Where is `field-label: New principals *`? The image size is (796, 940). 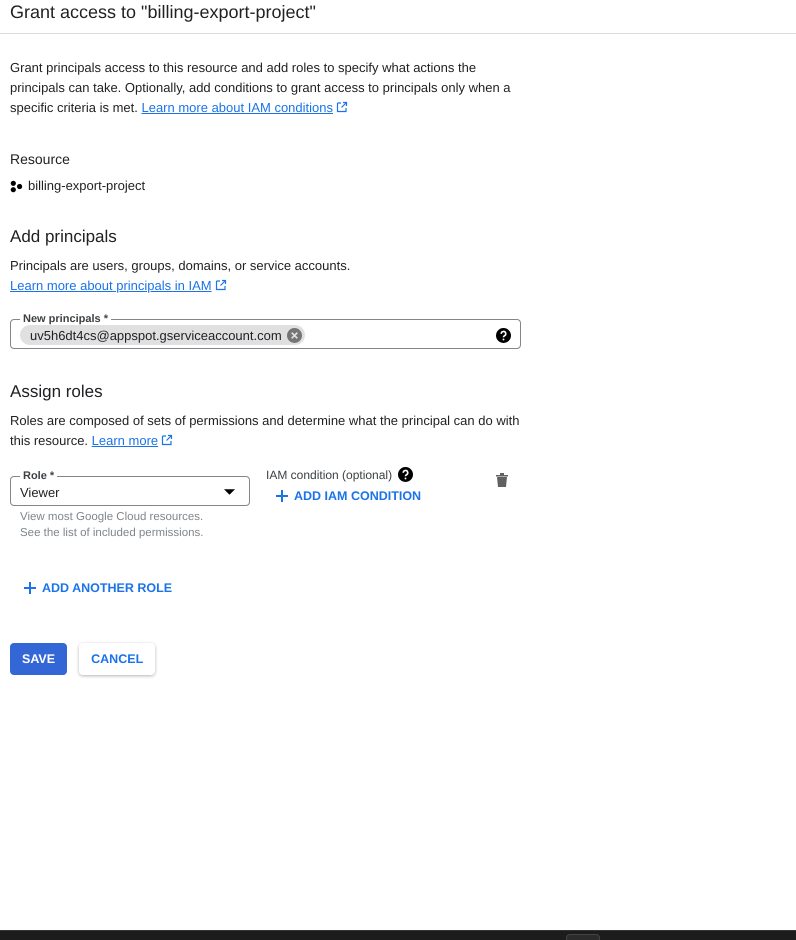
field-label: New principals * is located at coordinates (65, 319).